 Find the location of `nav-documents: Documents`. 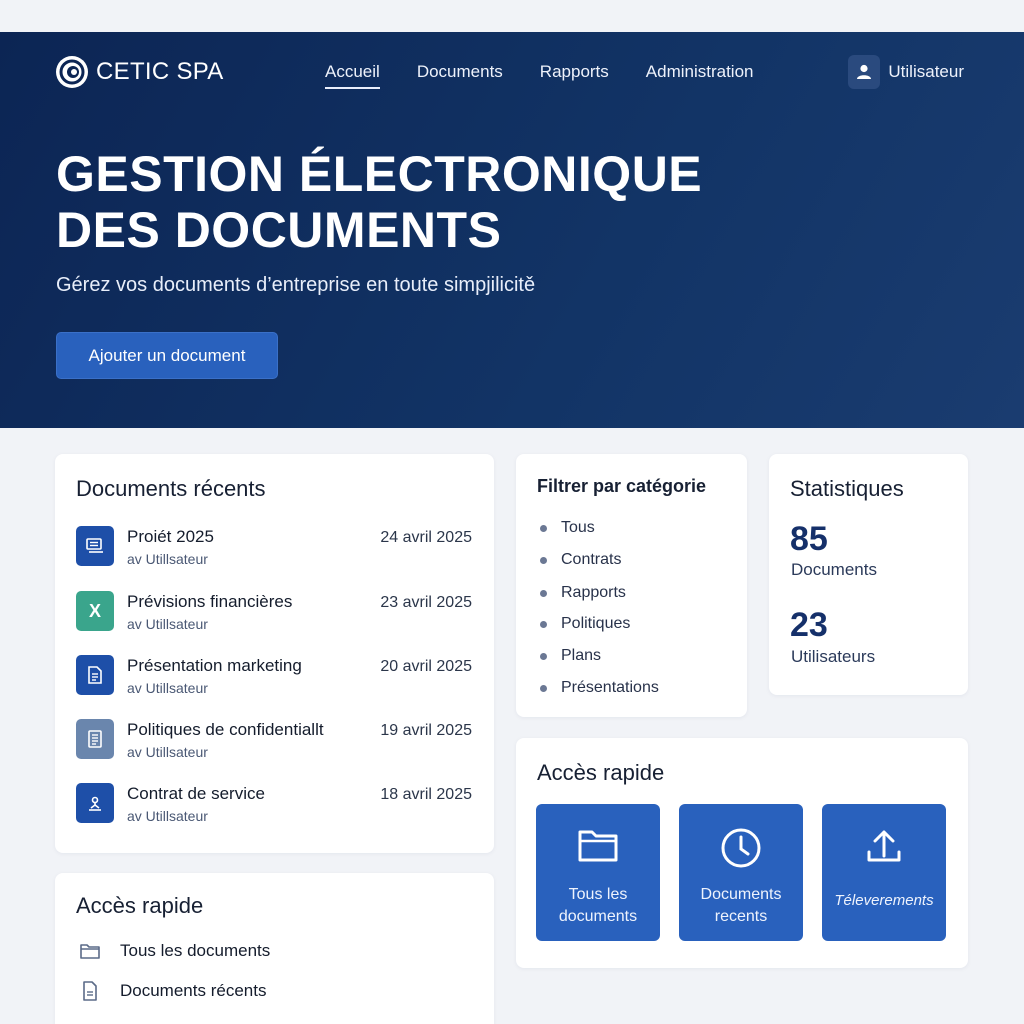

nav-documents: Documents is located at coordinates (460, 72).